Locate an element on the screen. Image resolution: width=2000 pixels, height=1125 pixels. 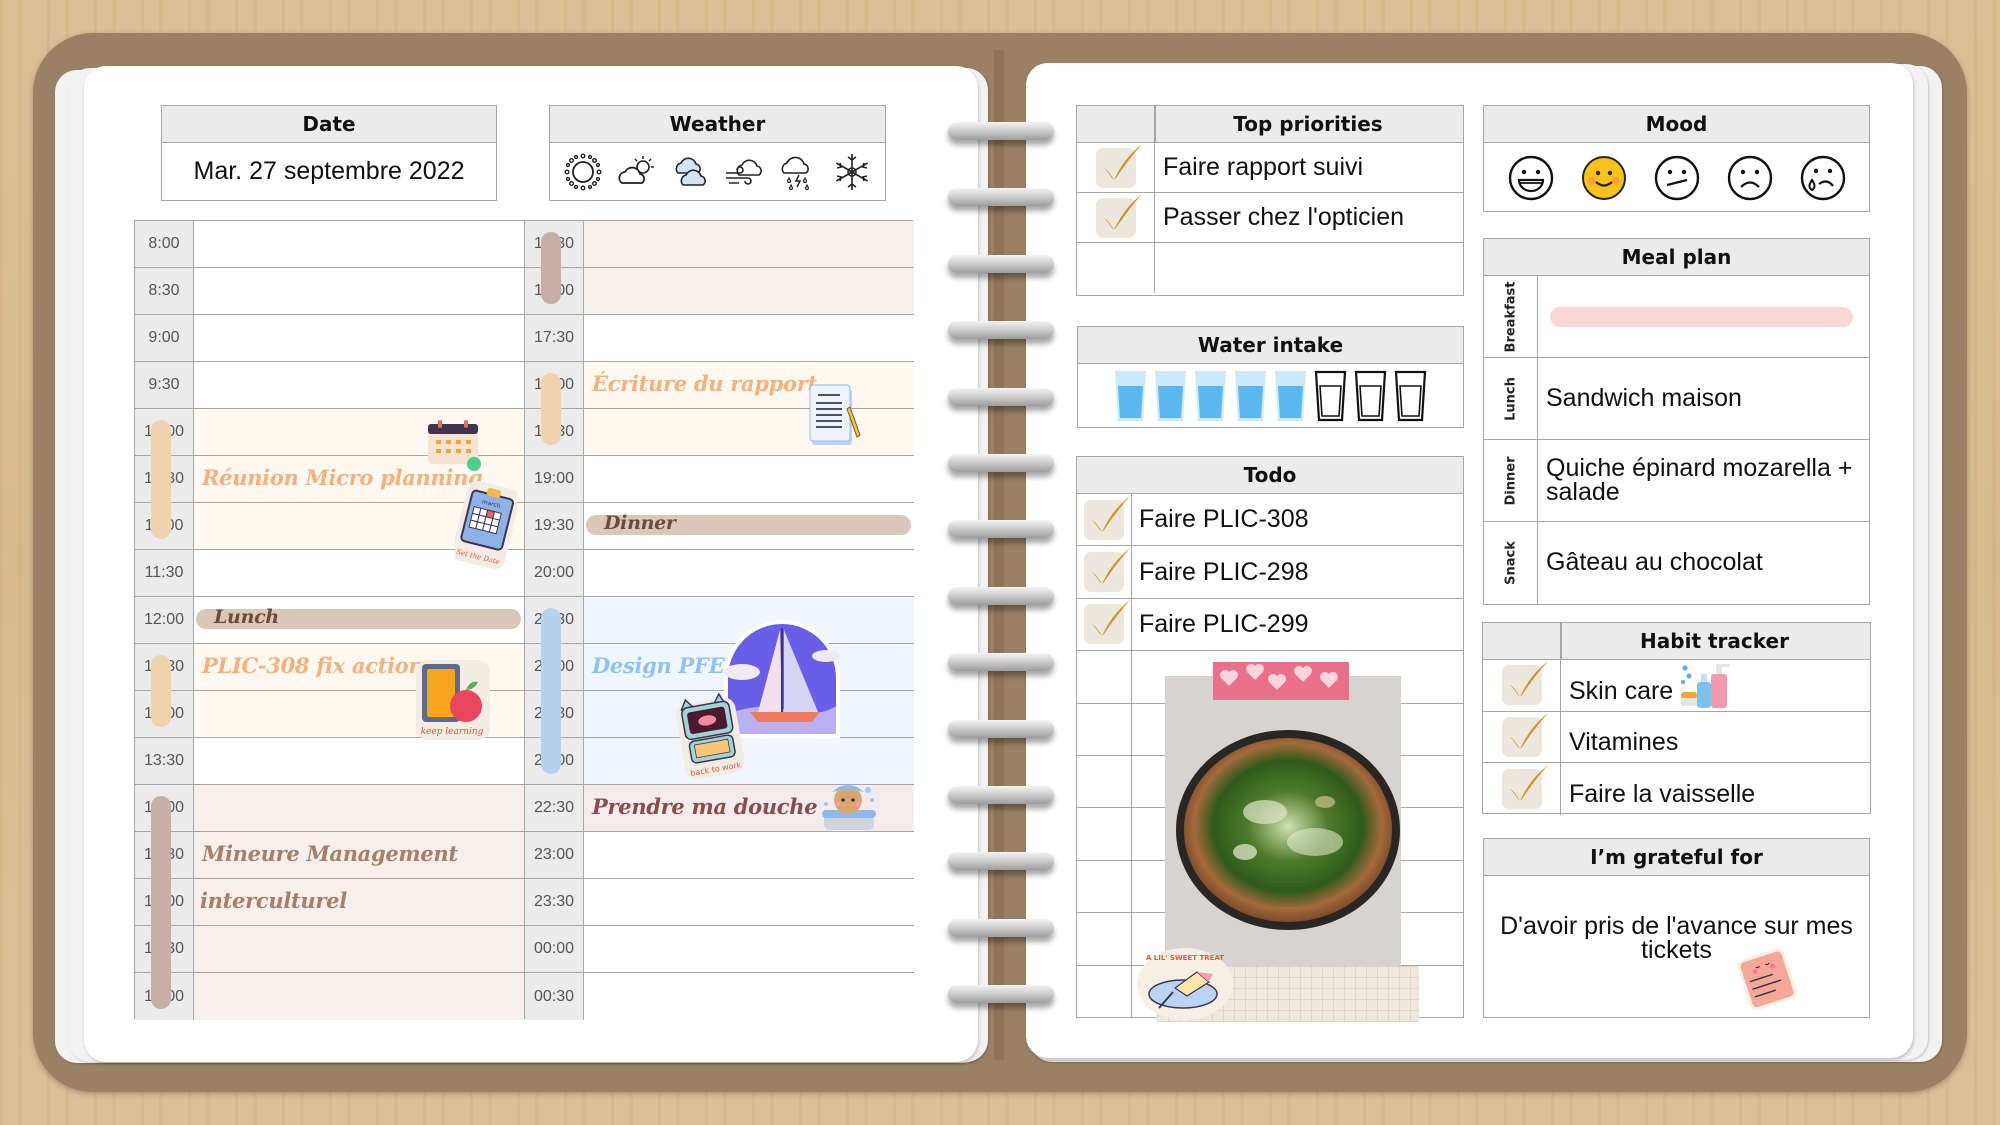
event-title: Lunch is located at coordinates (246, 617).